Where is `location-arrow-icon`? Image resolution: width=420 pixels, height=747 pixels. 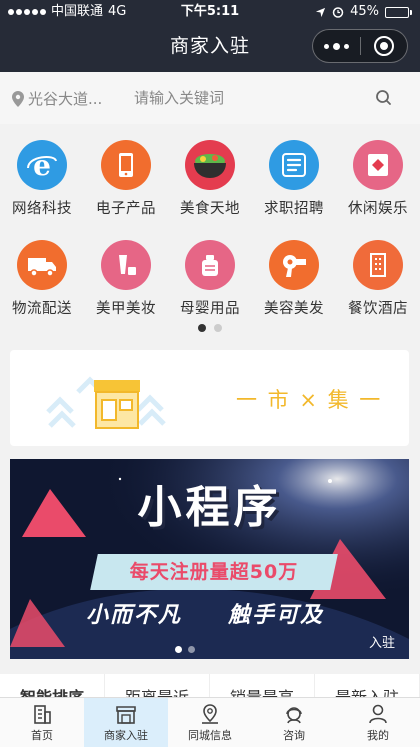
location-arrow-icon is located at coordinates (321, 12).